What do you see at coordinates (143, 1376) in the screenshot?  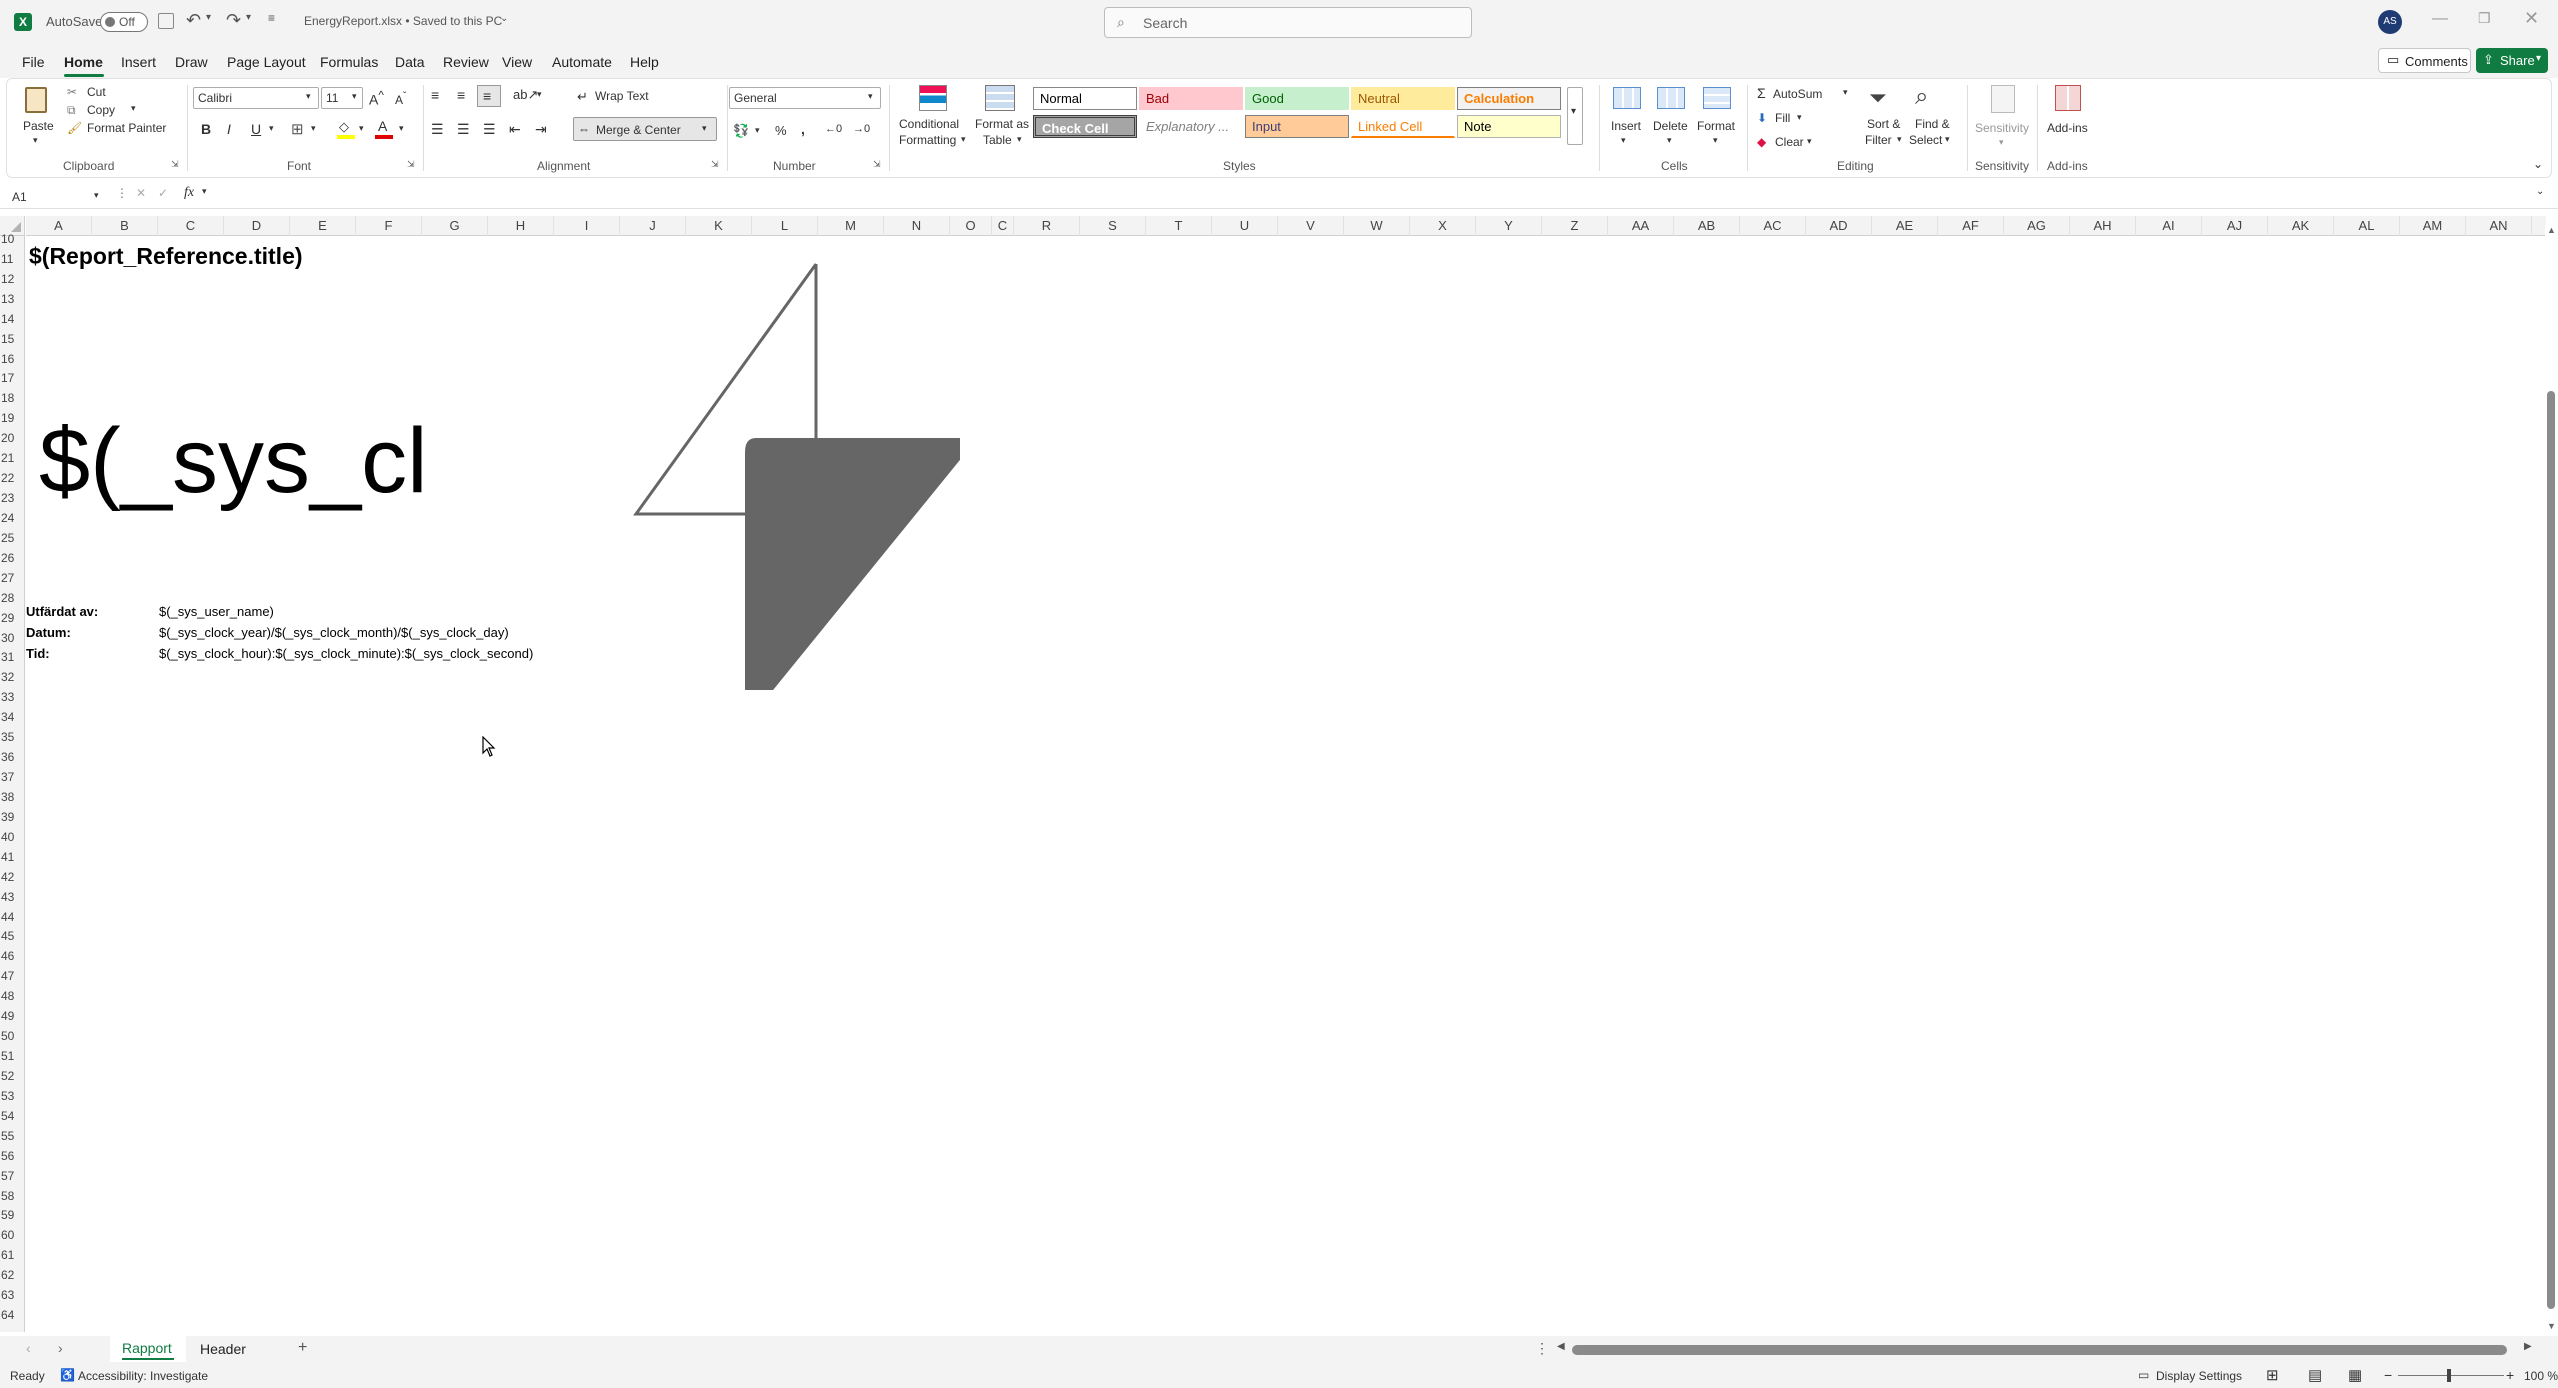 I see `accessibility-status: Accessibility: Investigate` at bounding box center [143, 1376].